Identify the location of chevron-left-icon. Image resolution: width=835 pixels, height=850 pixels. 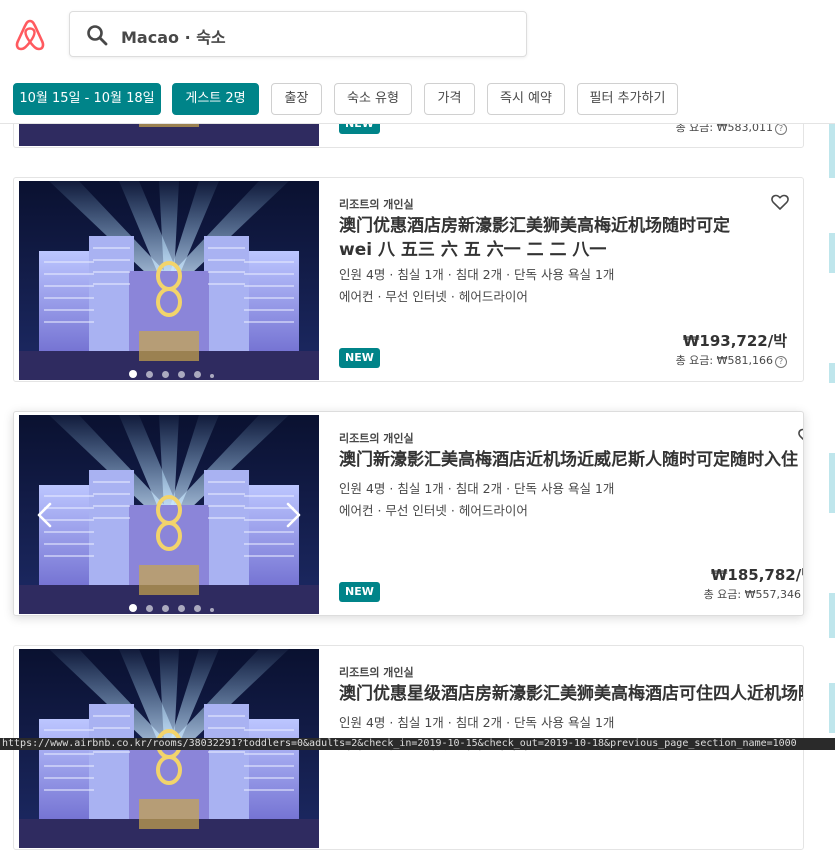
(45, 515).